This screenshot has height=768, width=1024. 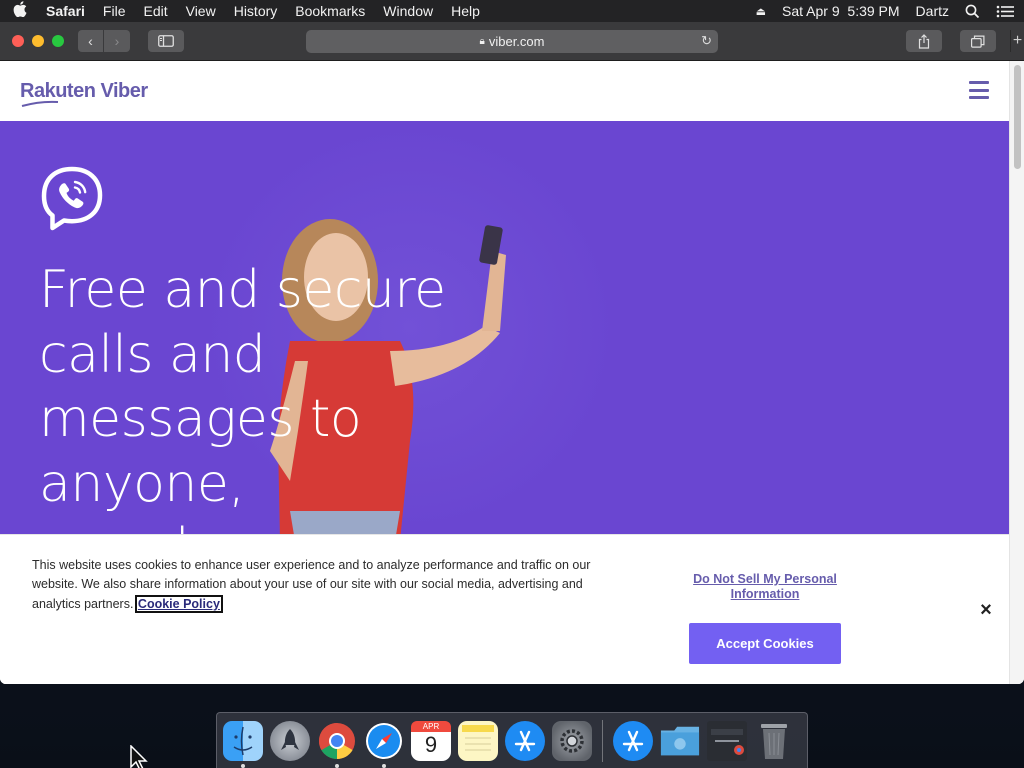 I want to click on apple-icon, so click(x=20, y=11).